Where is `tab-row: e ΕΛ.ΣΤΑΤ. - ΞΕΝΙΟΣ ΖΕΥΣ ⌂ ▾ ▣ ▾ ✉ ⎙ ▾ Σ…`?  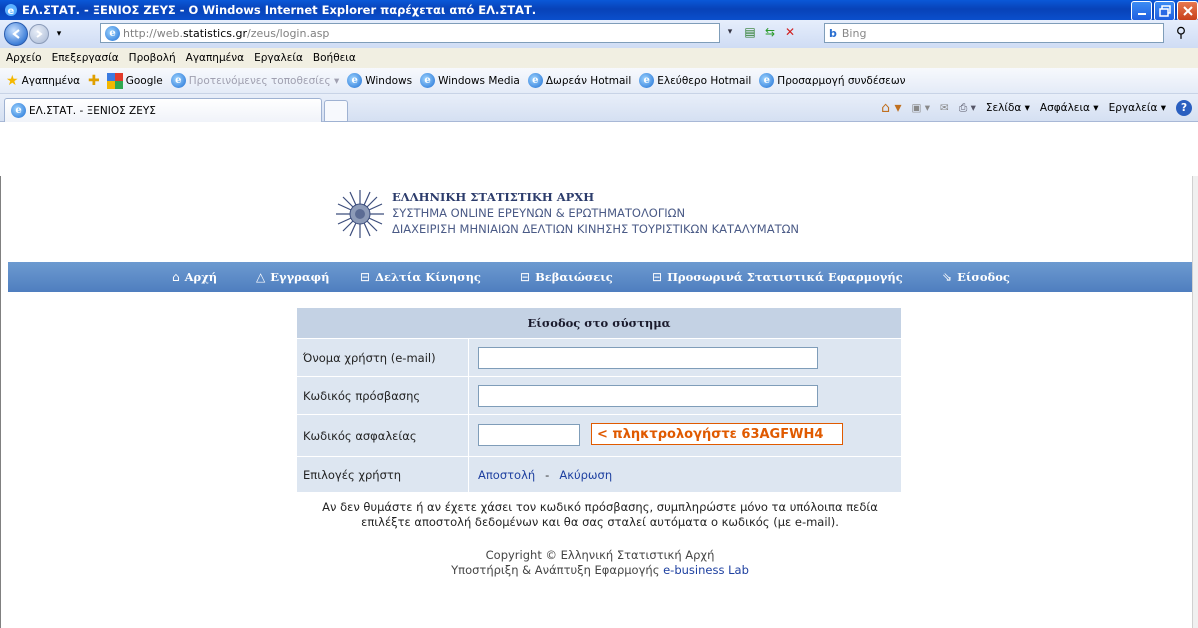 tab-row: e ΕΛ.ΣΤΑΤ. - ΞΕΝΙΟΣ ΖΕΥΣ ⌂ ▾ ▣ ▾ ✉ ⎙ ▾ Σ… is located at coordinates (599, 108).